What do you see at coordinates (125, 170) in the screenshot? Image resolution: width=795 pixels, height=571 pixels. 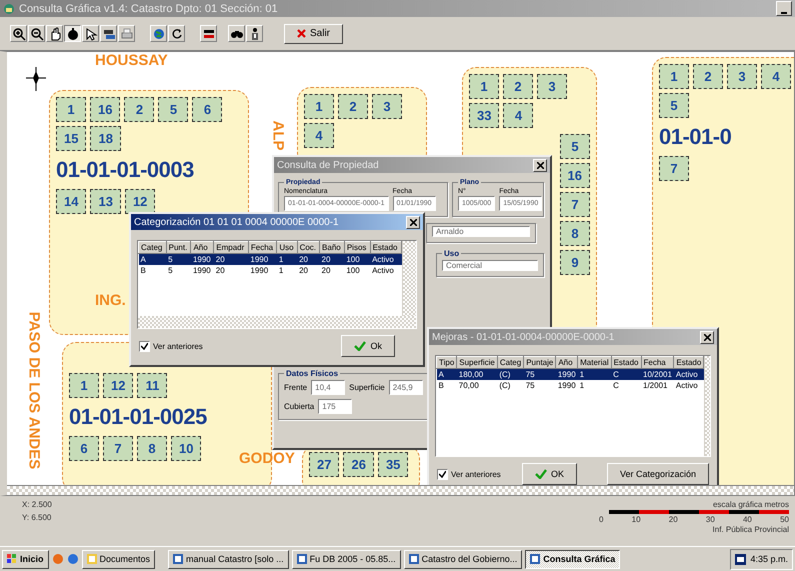 I see `block-code: 01-01-01-0003` at bounding box center [125, 170].